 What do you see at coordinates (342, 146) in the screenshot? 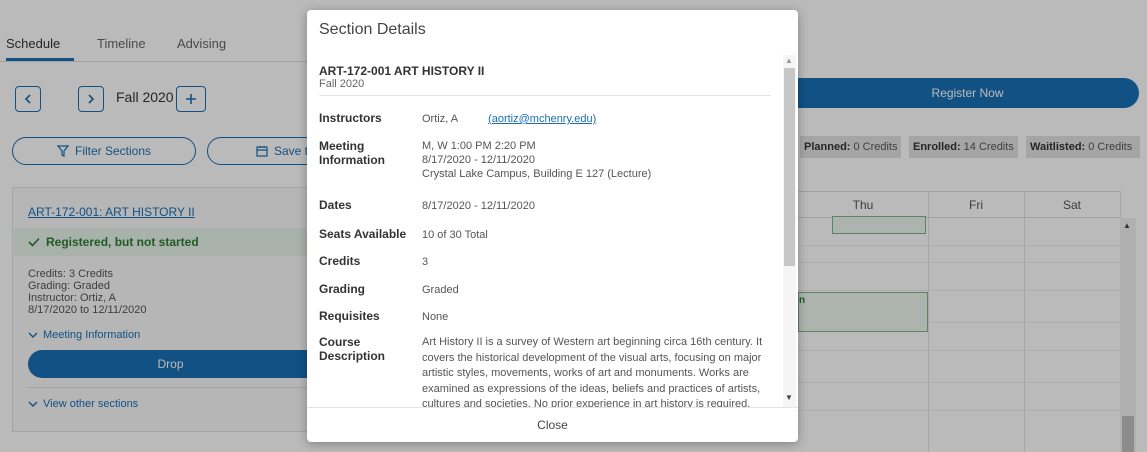
I see `meeting-label-line: Meeting` at bounding box center [342, 146].